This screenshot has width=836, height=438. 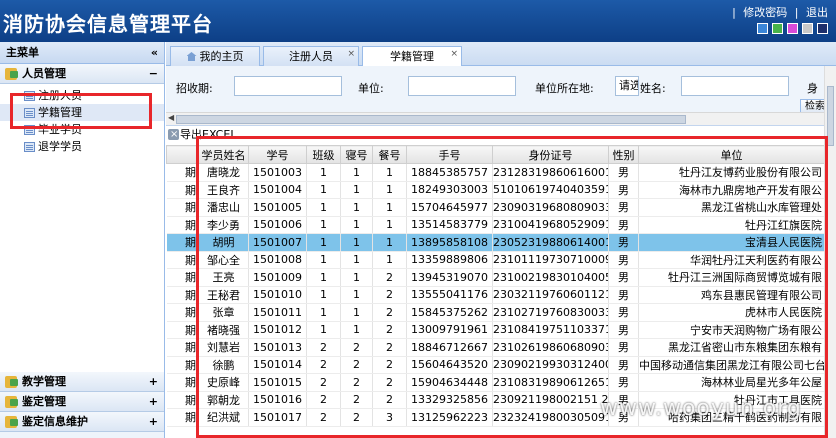 What do you see at coordinates (323, 154) in the screenshot?
I see `column-header: 班级` at bounding box center [323, 154].